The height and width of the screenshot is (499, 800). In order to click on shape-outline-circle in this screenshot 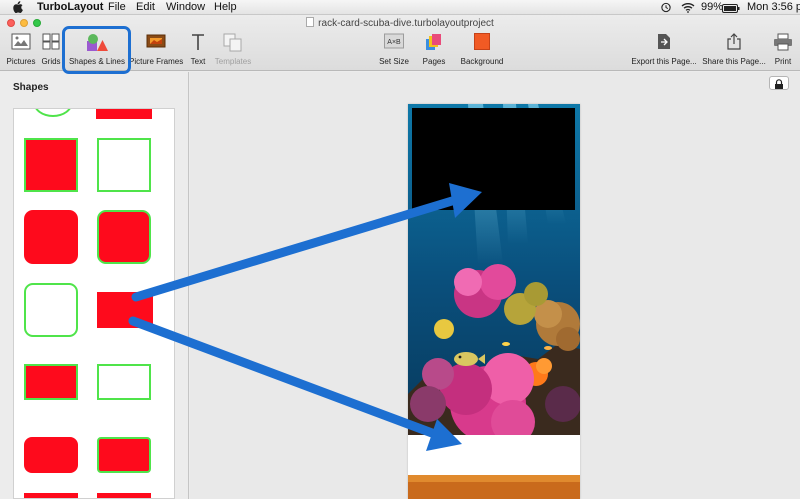, I will do `click(53, 113)`.